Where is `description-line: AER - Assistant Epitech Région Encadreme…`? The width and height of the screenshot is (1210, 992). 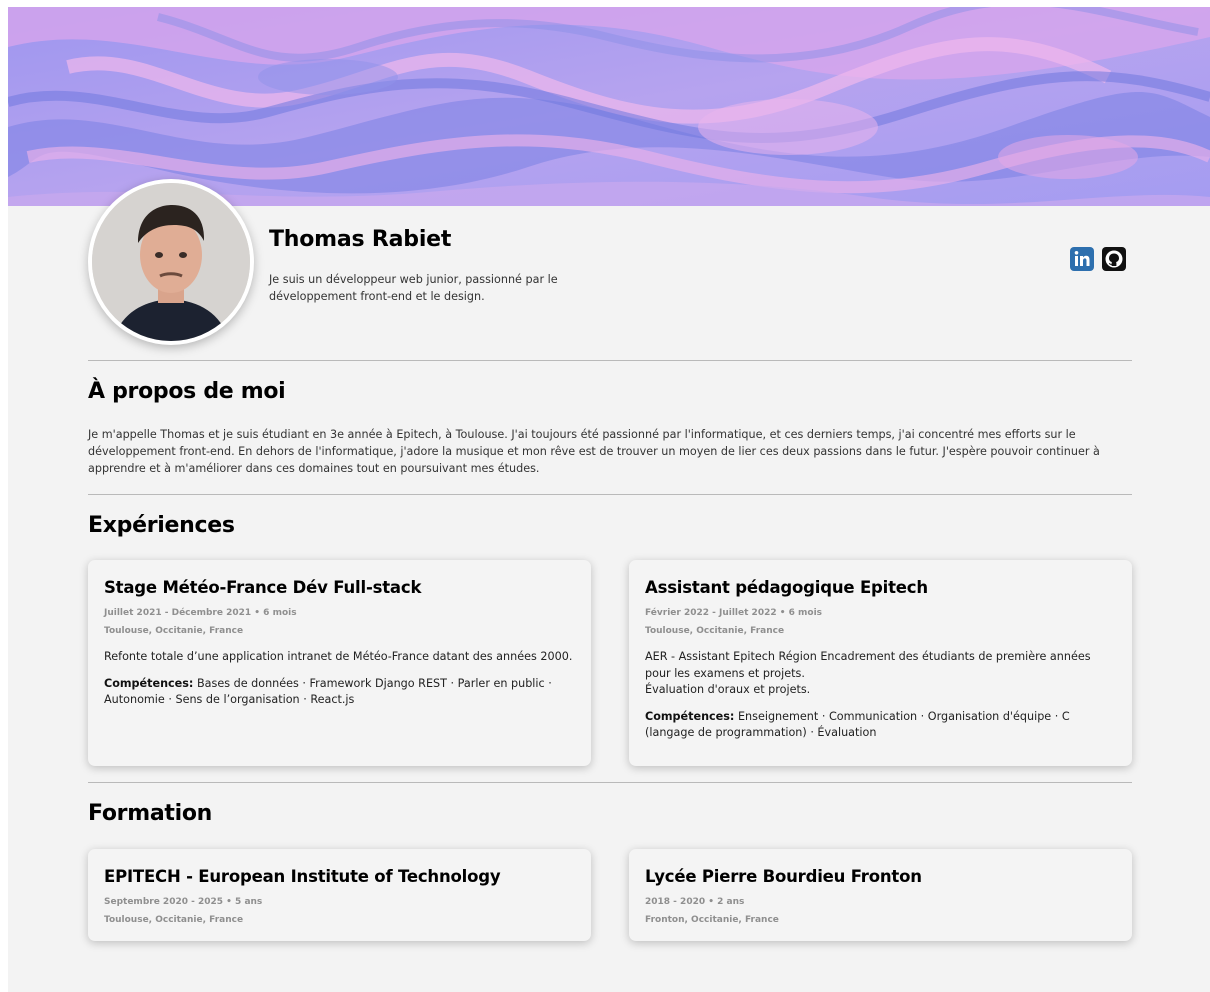 description-line: AER - Assistant Epitech Région Encadreme… is located at coordinates (868, 665).